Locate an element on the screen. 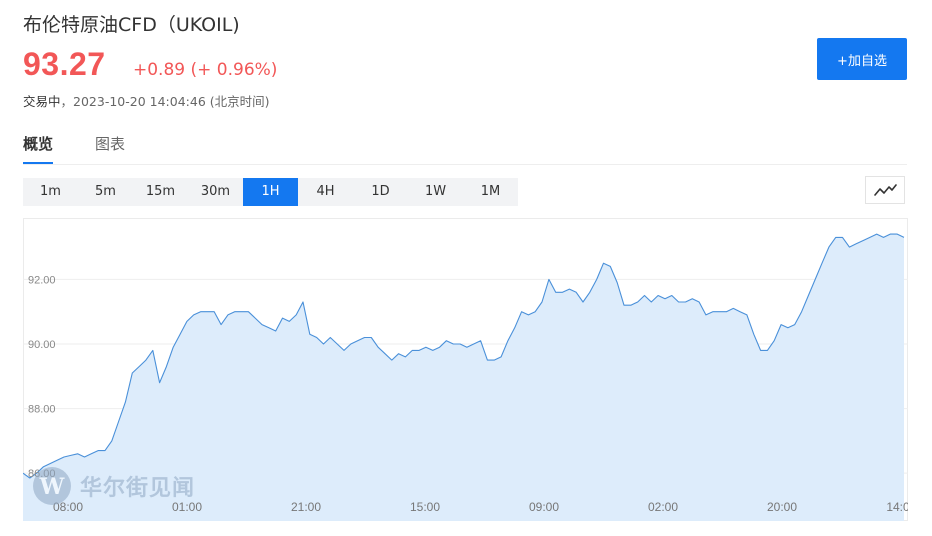 This screenshot has height=536, width=932. period-1d: 1D is located at coordinates (380, 192).